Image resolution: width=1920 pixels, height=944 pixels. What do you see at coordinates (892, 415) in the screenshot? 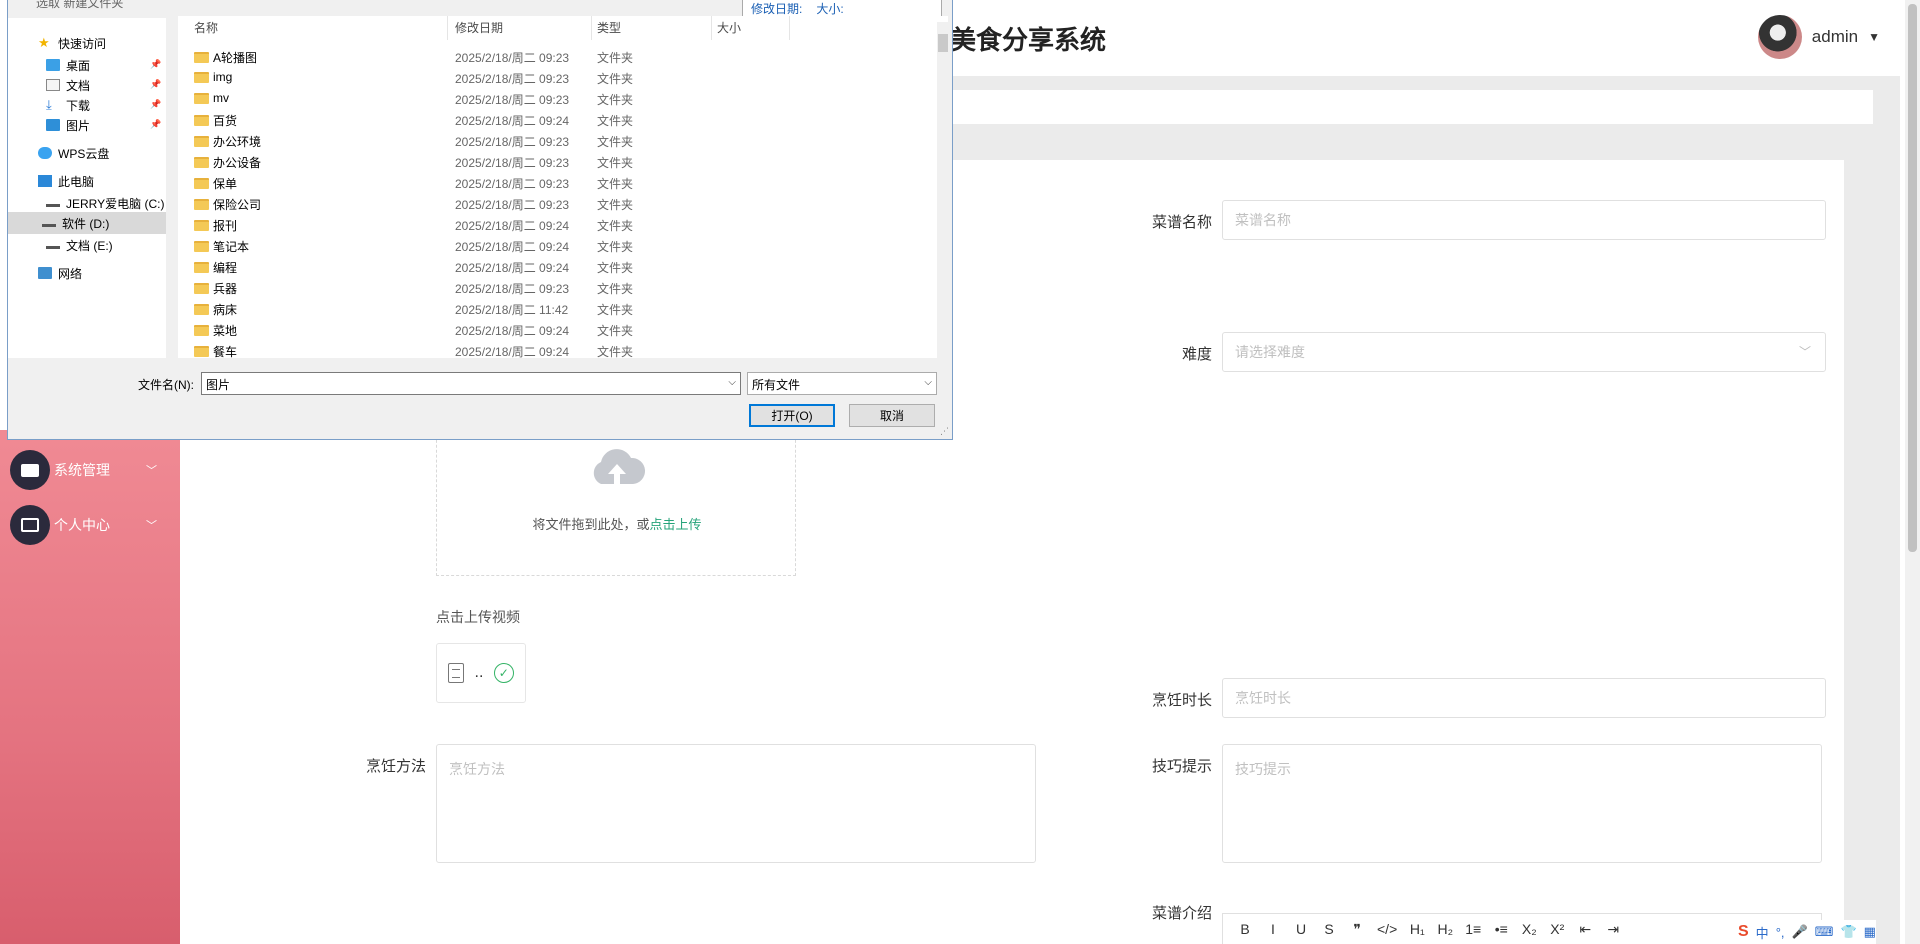
I see `cancel-button: 取消` at bounding box center [892, 415].